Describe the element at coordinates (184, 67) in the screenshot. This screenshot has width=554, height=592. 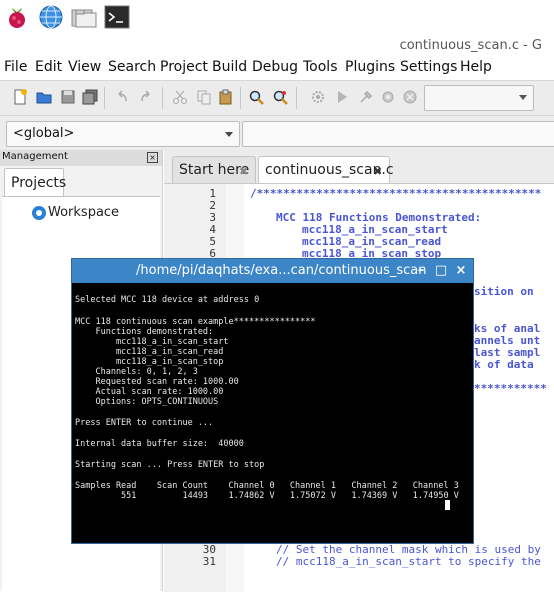
I see `menu-project: Project` at that location.